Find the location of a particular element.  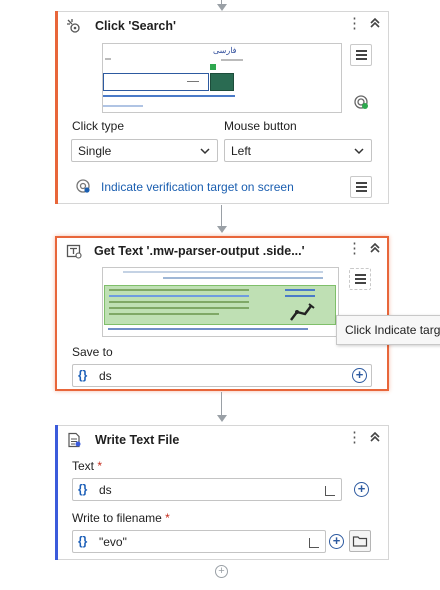

target-screenshot-thumbnail: فارسی is located at coordinates (222, 78).